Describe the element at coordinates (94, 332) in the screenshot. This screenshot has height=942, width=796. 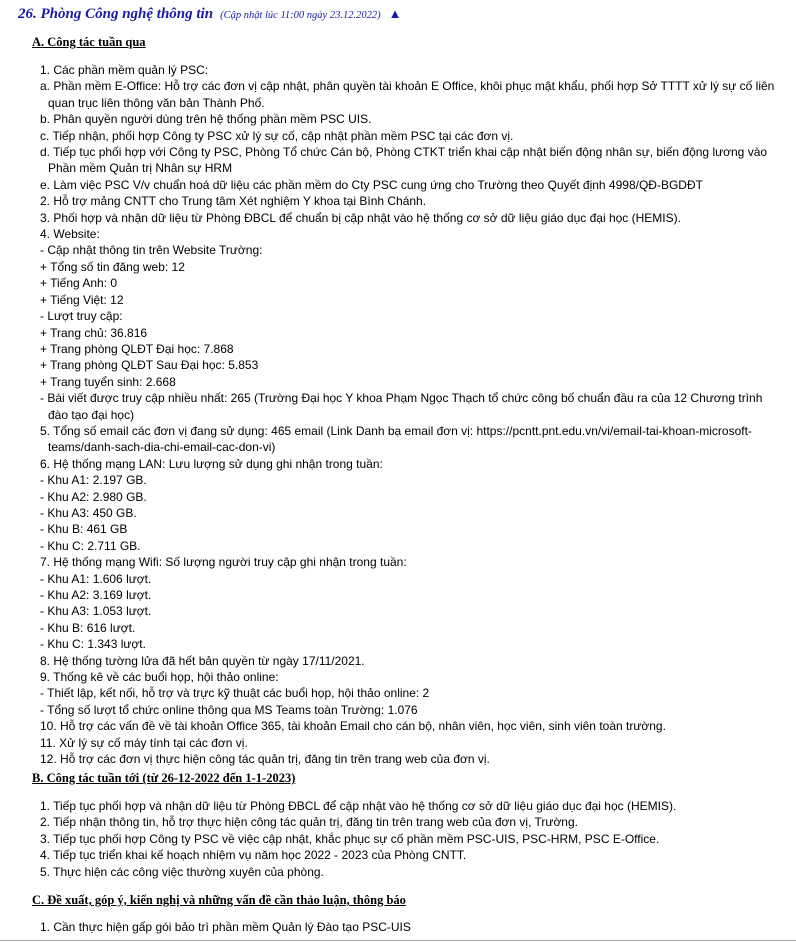
I see `list-item: + Trang chủ: 36.816` at that location.